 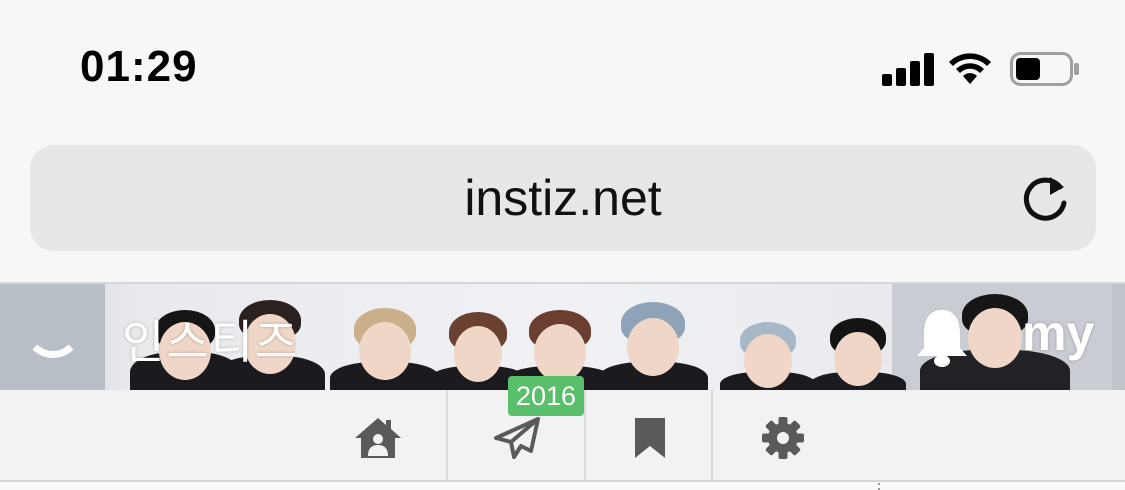 What do you see at coordinates (378, 438) in the screenshot?
I see `home-icon` at bounding box center [378, 438].